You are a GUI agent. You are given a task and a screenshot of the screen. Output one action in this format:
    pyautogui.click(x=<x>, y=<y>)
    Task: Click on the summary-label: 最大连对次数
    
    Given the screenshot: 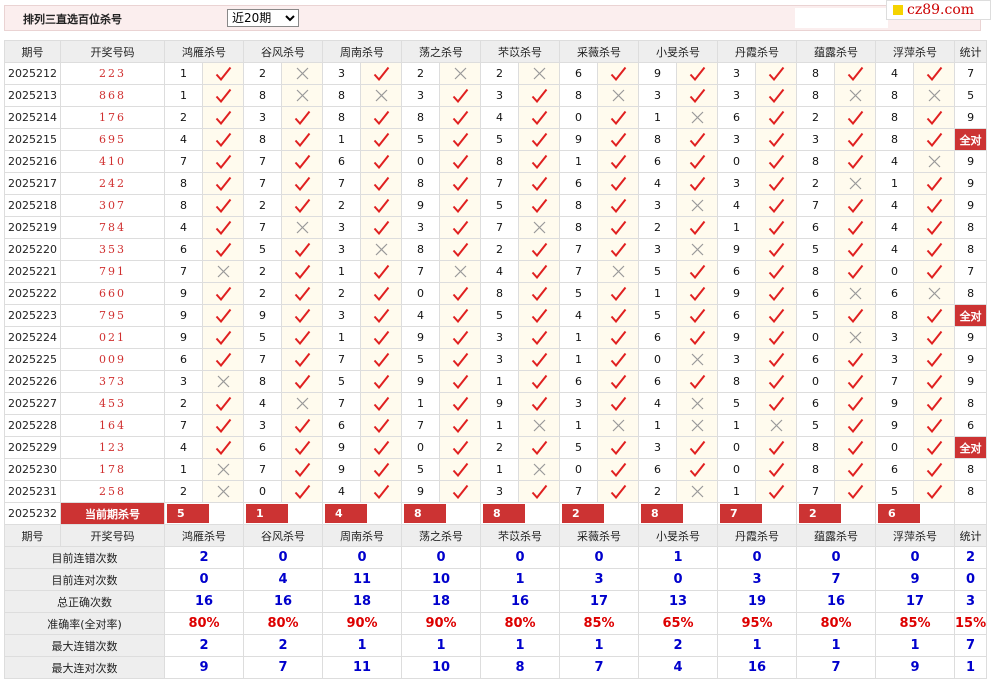 What is the action you would take?
    pyautogui.click(x=84, y=667)
    